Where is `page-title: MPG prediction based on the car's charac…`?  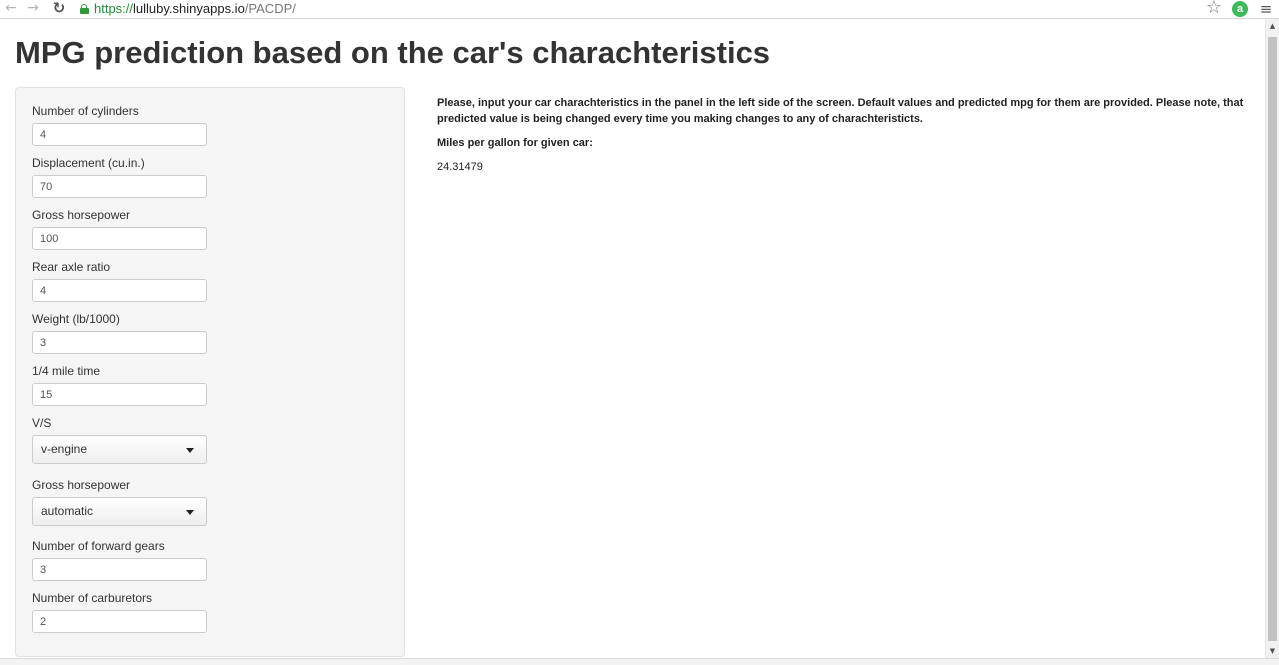
page-title: MPG prediction based on the car's charac… is located at coordinates (393, 52).